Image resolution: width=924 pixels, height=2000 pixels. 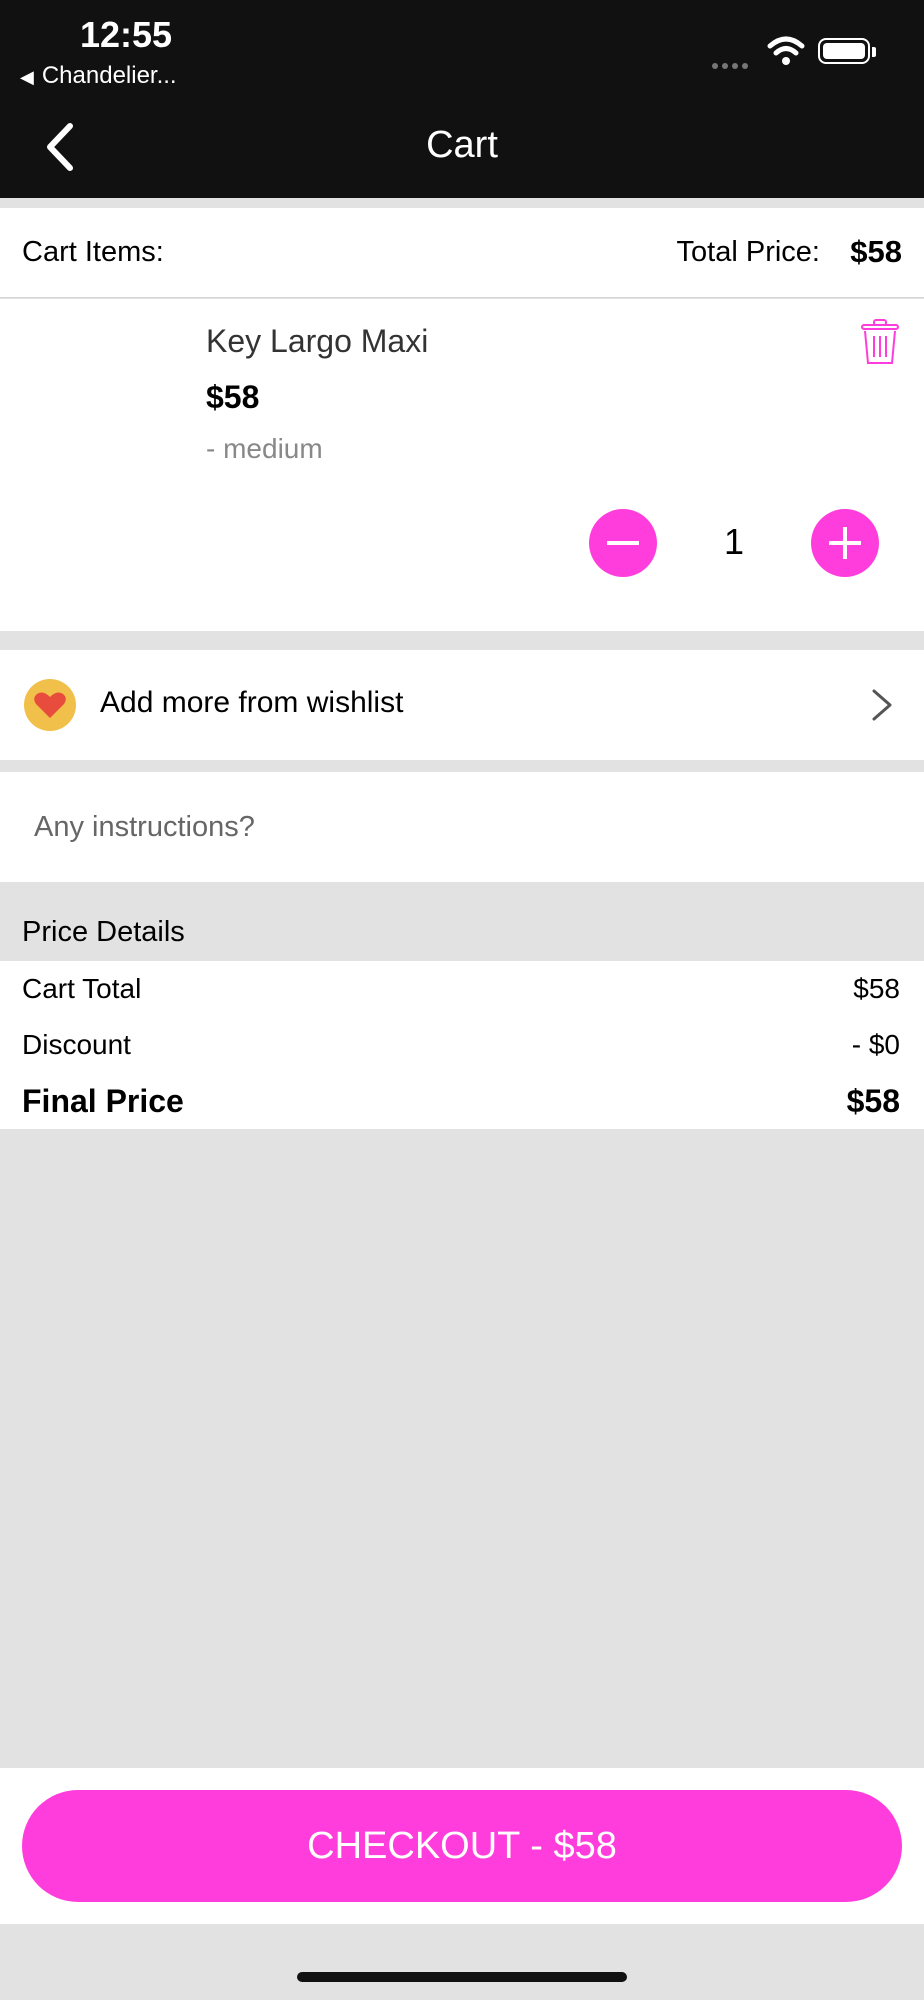 I want to click on final-price-row: Final Price $58, so click(x=461, y=1101).